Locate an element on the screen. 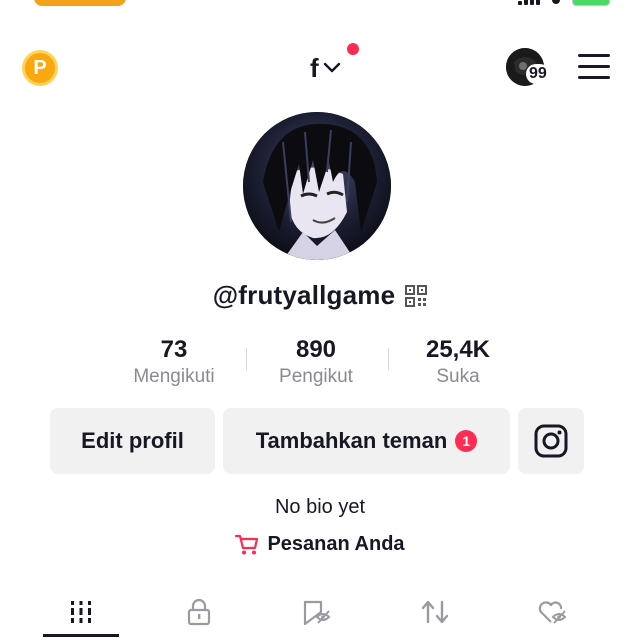 The width and height of the screenshot is (640, 640). likes-count: 25,4K is located at coordinates (458, 349).